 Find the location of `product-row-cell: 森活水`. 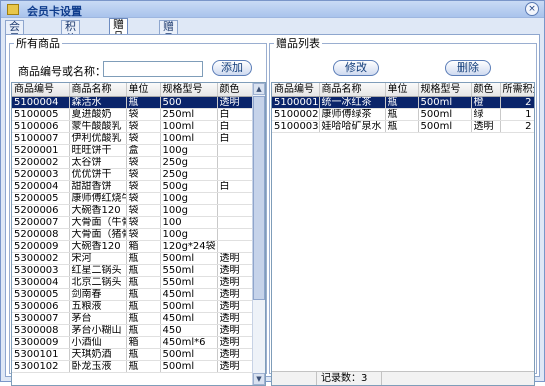

product-row-cell: 森活水 is located at coordinates (98, 102).